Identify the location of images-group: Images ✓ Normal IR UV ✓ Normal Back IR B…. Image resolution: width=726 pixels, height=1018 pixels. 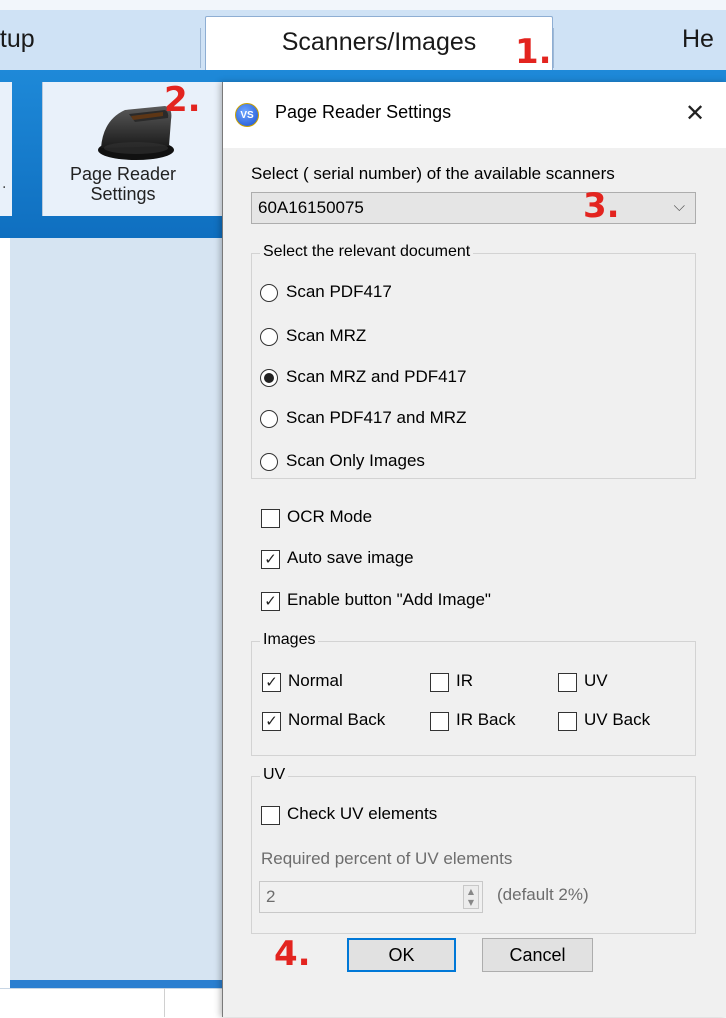
(473, 693).